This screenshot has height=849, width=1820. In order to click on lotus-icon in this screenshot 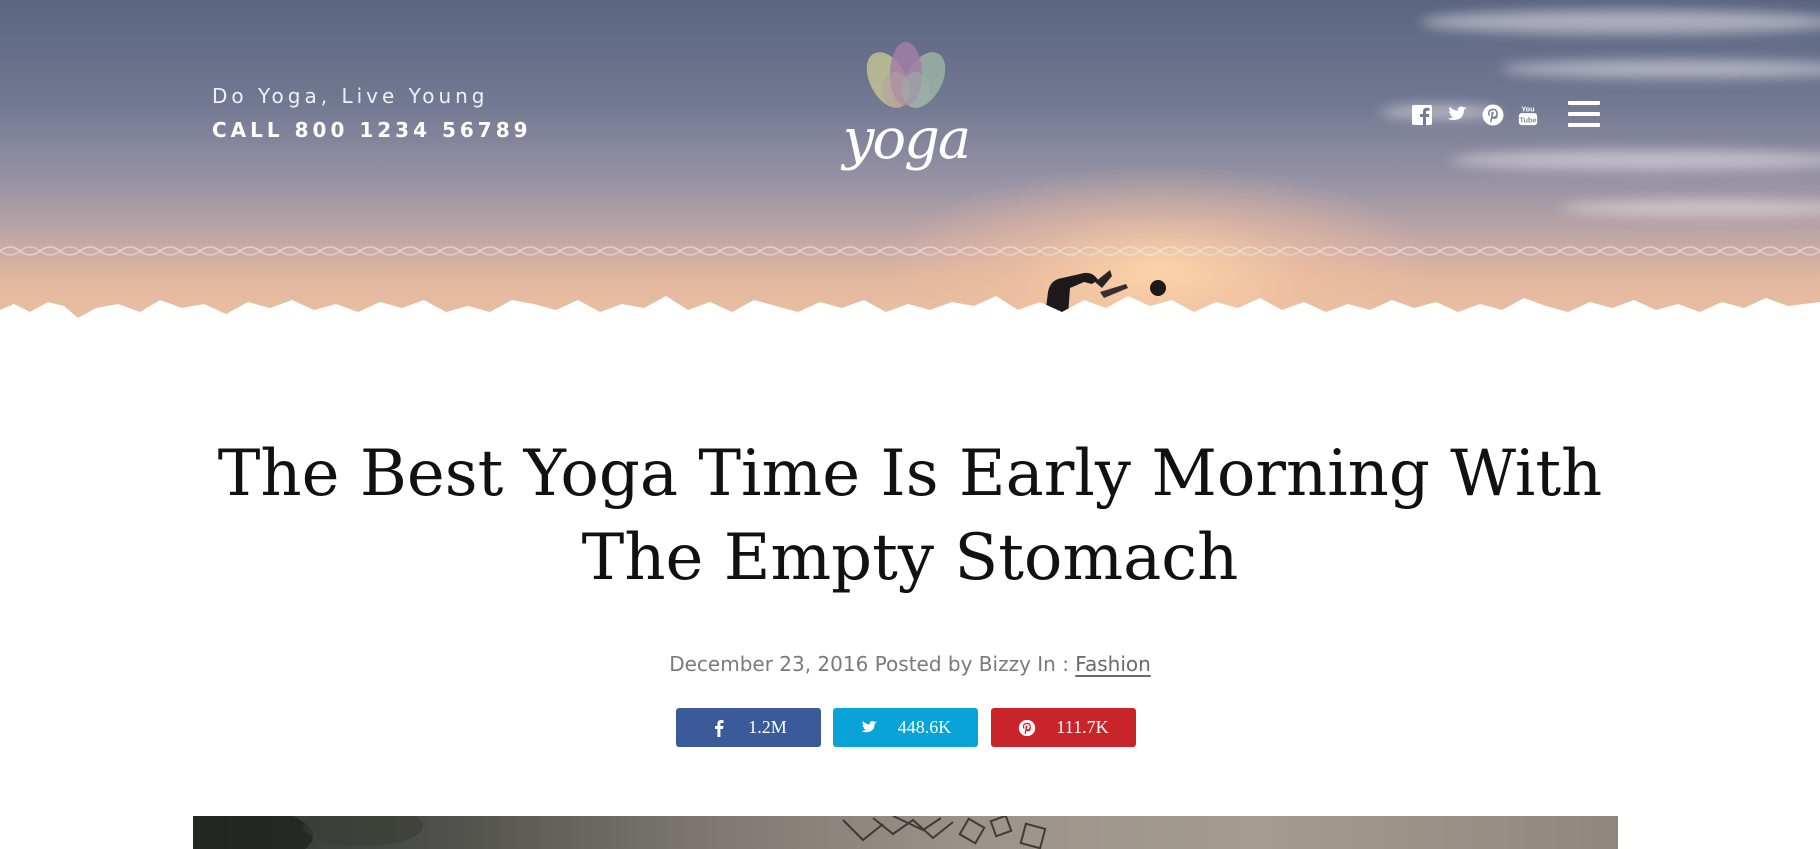, I will do `click(906, 75)`.